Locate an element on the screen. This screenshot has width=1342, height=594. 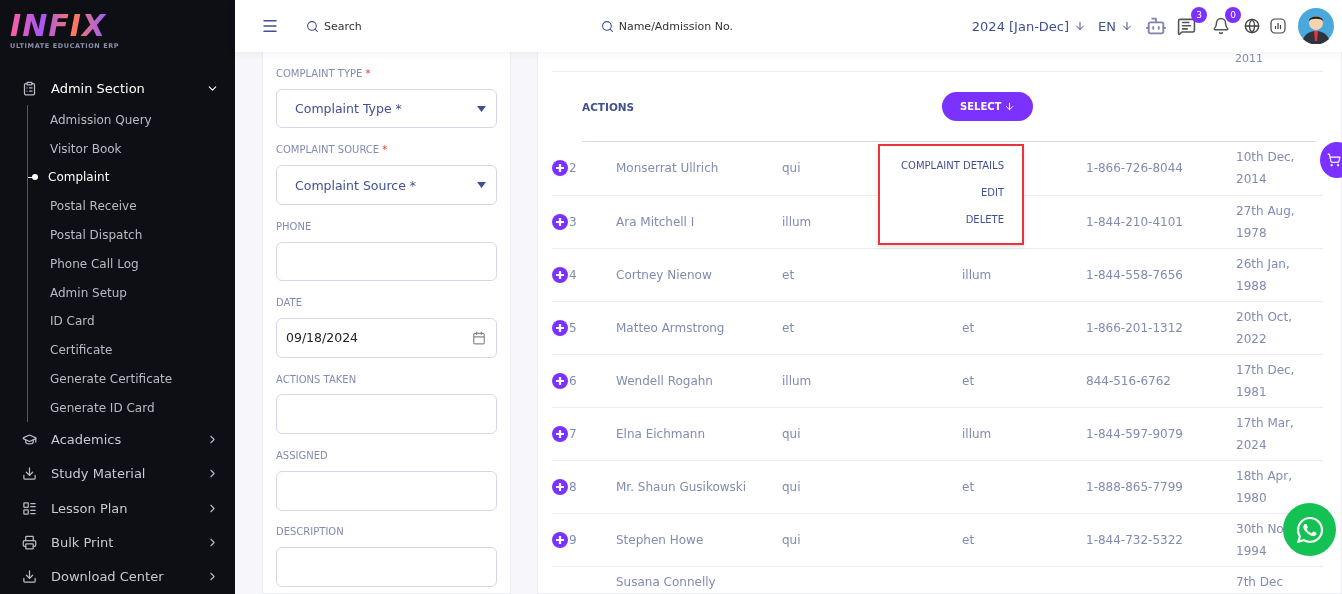
menu-item: DELETE is located at coordinates (984, 219).